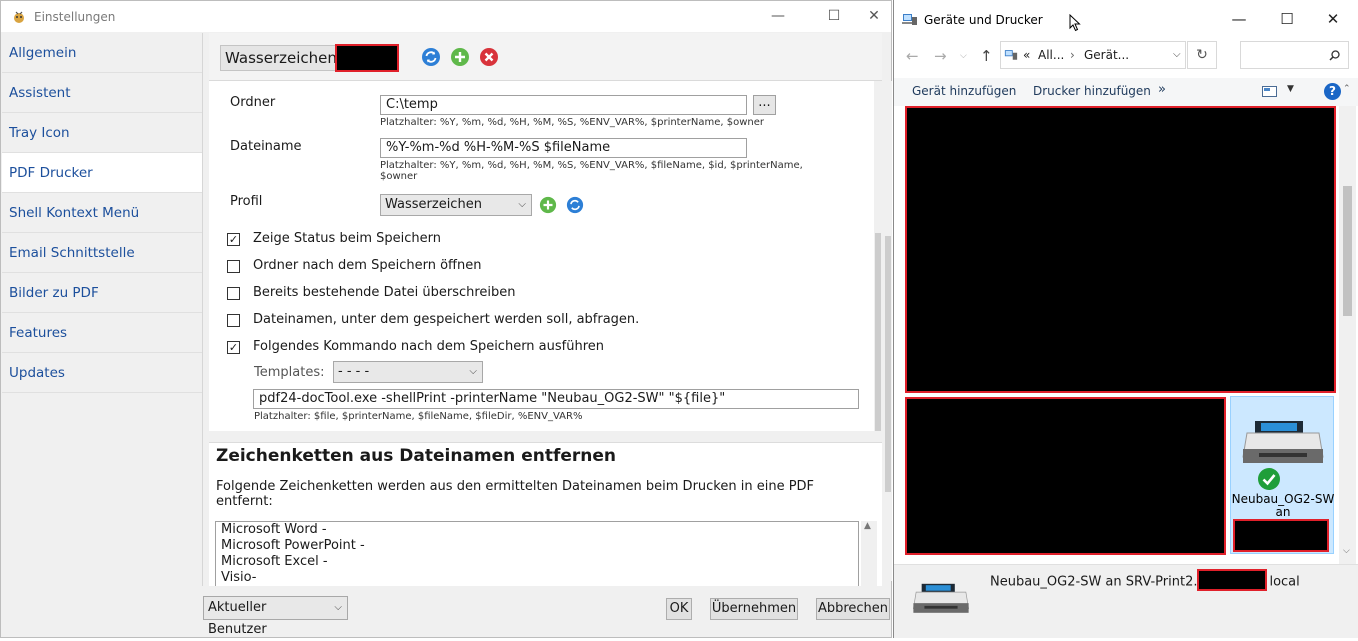 The height and width of the screenshot is (641, 1358). I want to click on add-icon, so click(460, 57).